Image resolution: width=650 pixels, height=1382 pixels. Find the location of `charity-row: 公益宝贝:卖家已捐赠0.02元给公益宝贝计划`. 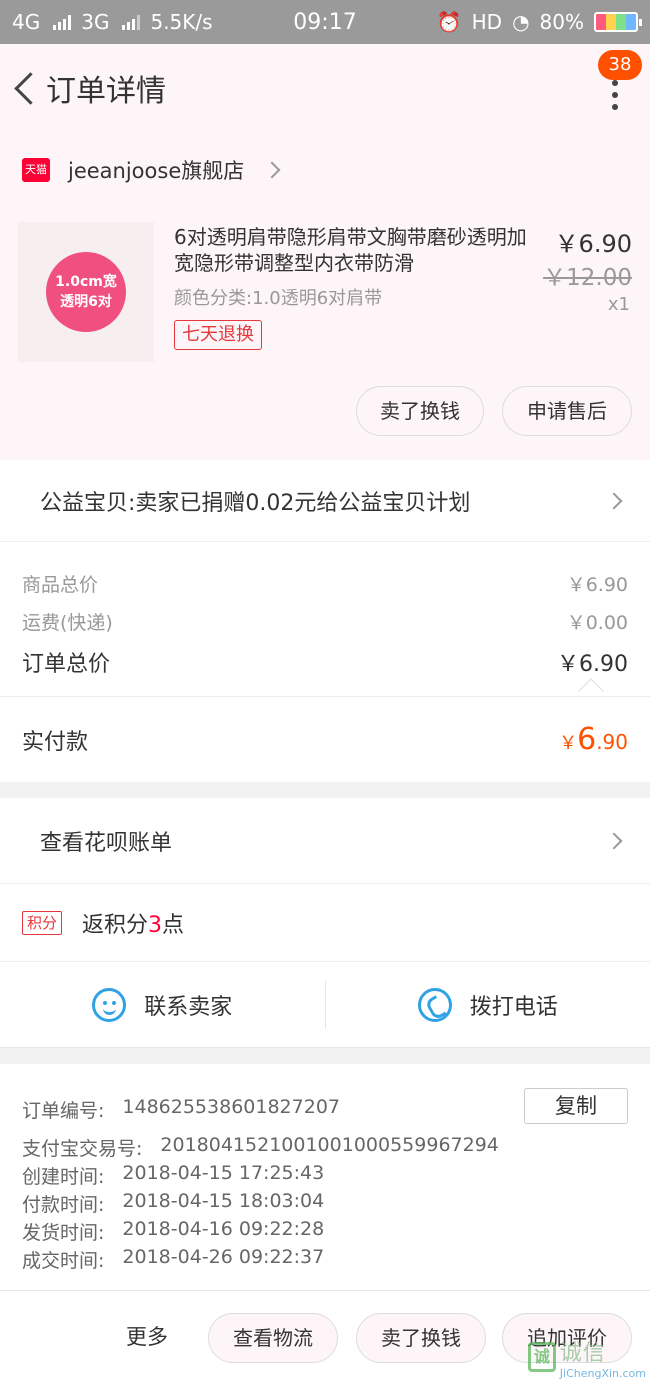

charity-row: 公益宝贝:卖家已捐赠0.02元给公益宝贝计划 is located at coordinates (325, 501).